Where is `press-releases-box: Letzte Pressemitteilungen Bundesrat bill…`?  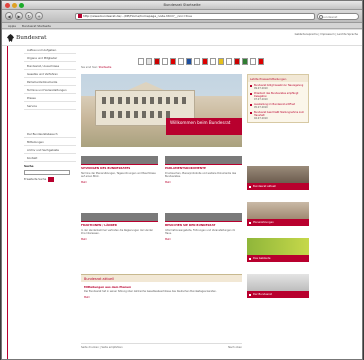
press-releases-box: Letzte Pressemitteilungen Bundesrat bill… is located at coordinates (278, 98).